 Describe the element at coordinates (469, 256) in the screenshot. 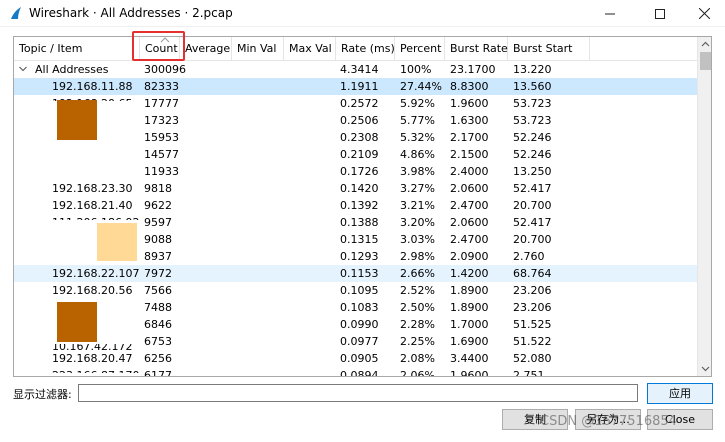

I see `burst-rate-cell: 2.0900` at that location.